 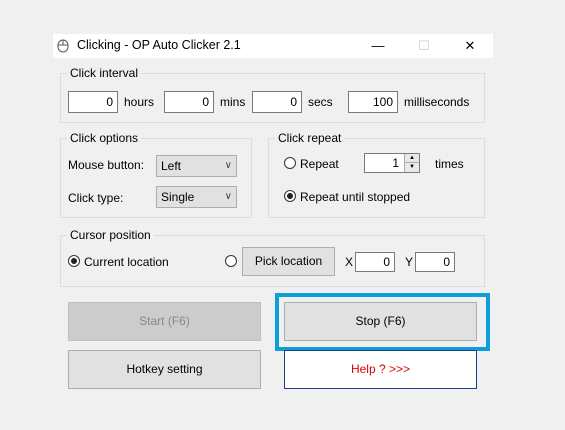 I want to click on hotkey-setting-button: Hotkey setting, so click(x=164, y=369).